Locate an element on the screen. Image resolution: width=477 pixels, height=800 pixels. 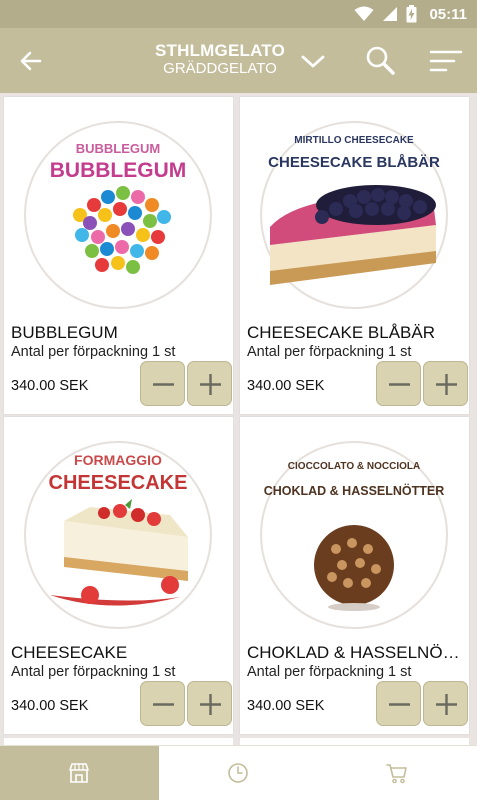
product-image-cheesecake-blabar: MIRTILLO CHEESECAKE CHEESECAKE BLÅBÄR is located at coordinates (354, 210).